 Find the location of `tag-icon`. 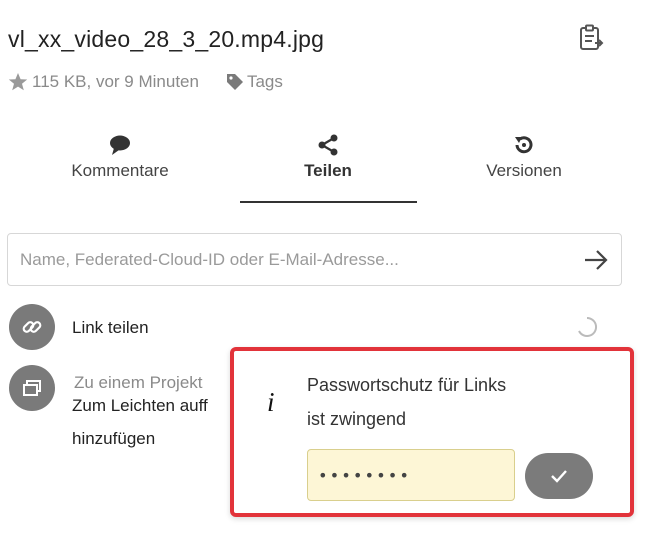

tag-icon is located at coordinates (235, 82).